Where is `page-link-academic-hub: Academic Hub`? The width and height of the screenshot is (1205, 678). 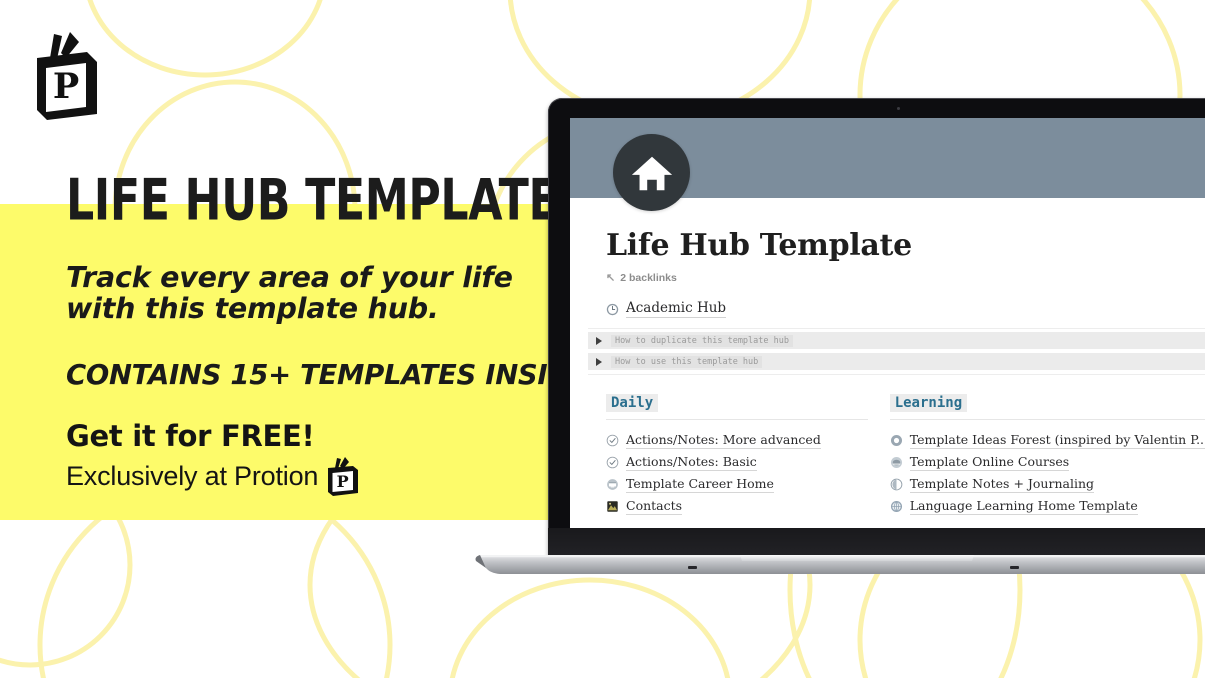
page-link-academic-hub: Academic Hub is located at coordinates (666, 309).